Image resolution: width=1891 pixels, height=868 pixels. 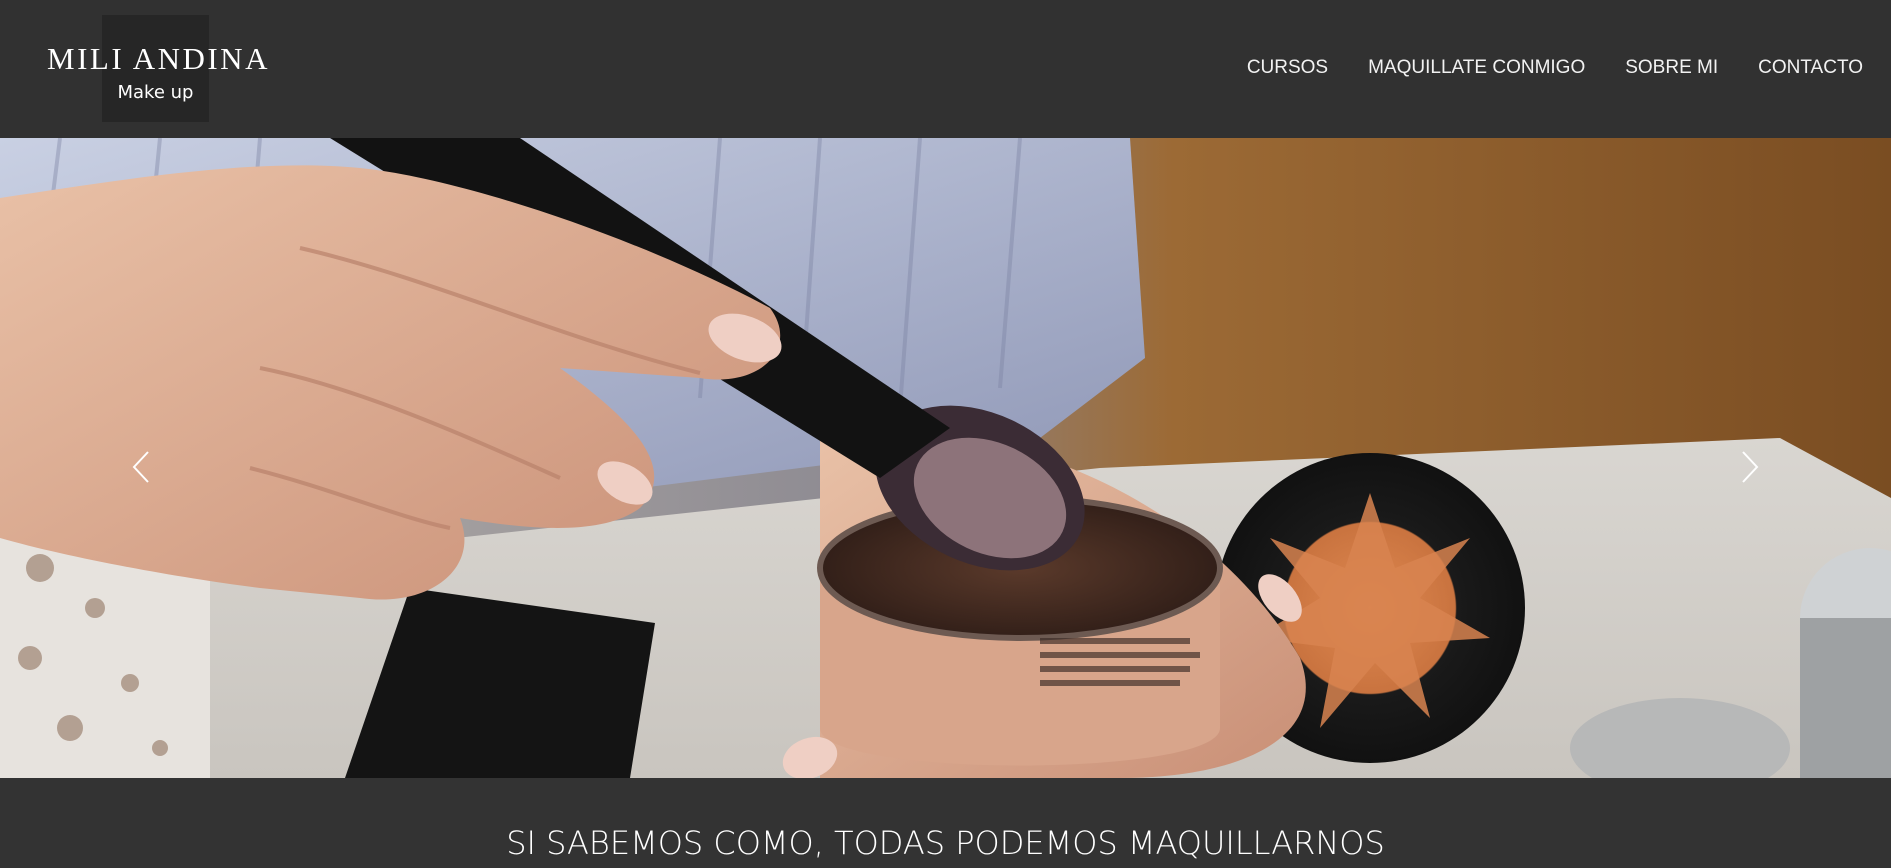 I want to click on brand-logo: MILI ANDINA Make up, so click(x=158, y=69).